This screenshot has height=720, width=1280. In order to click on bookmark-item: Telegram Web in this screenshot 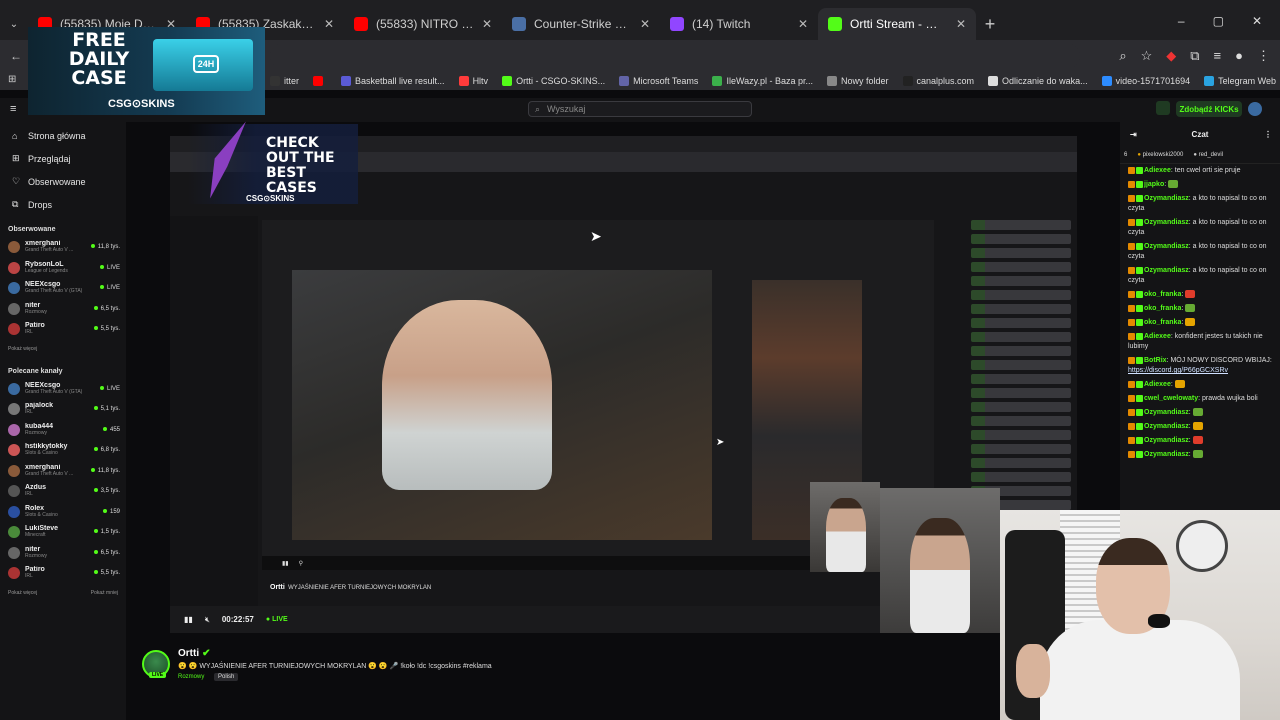, I will do `click(1240, 81)`.